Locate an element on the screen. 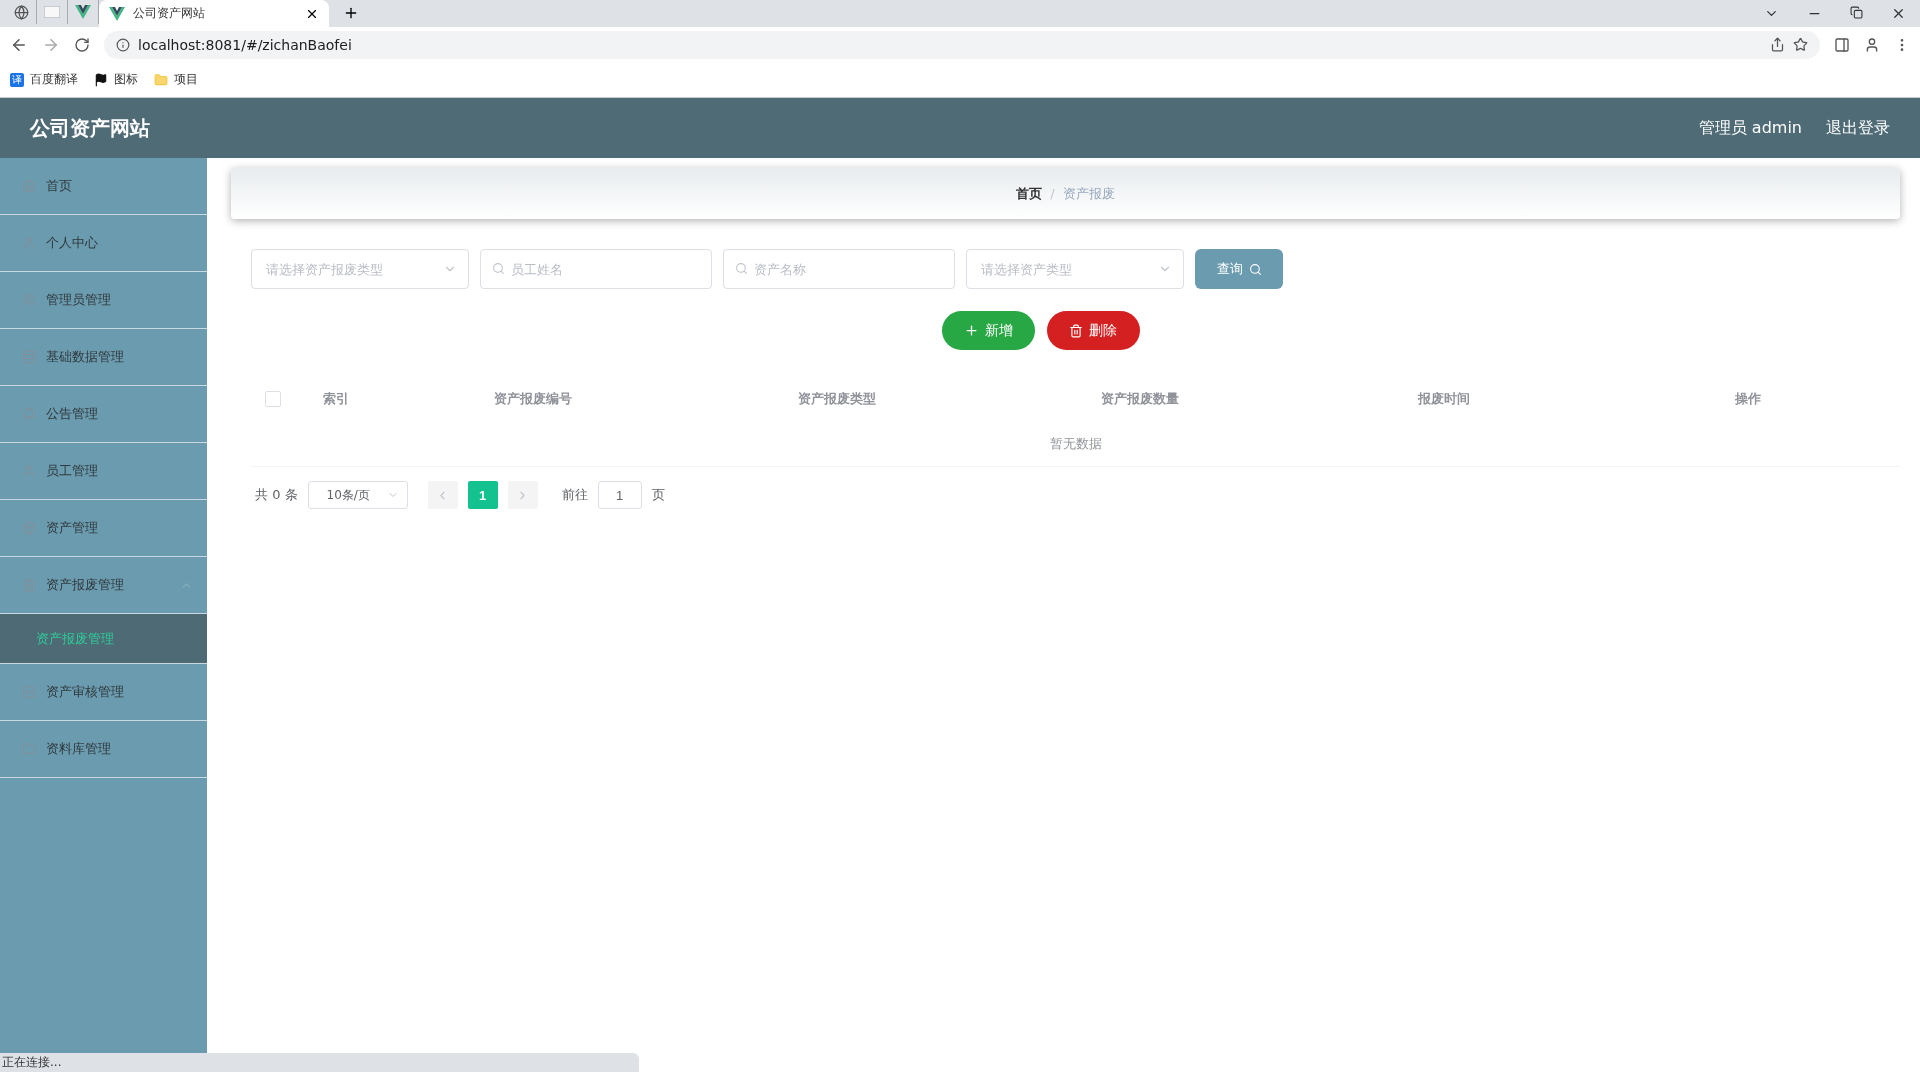 This screenshot has height=1072, width=1920. page-suffix: 页 is located at coordinates (658, 495).